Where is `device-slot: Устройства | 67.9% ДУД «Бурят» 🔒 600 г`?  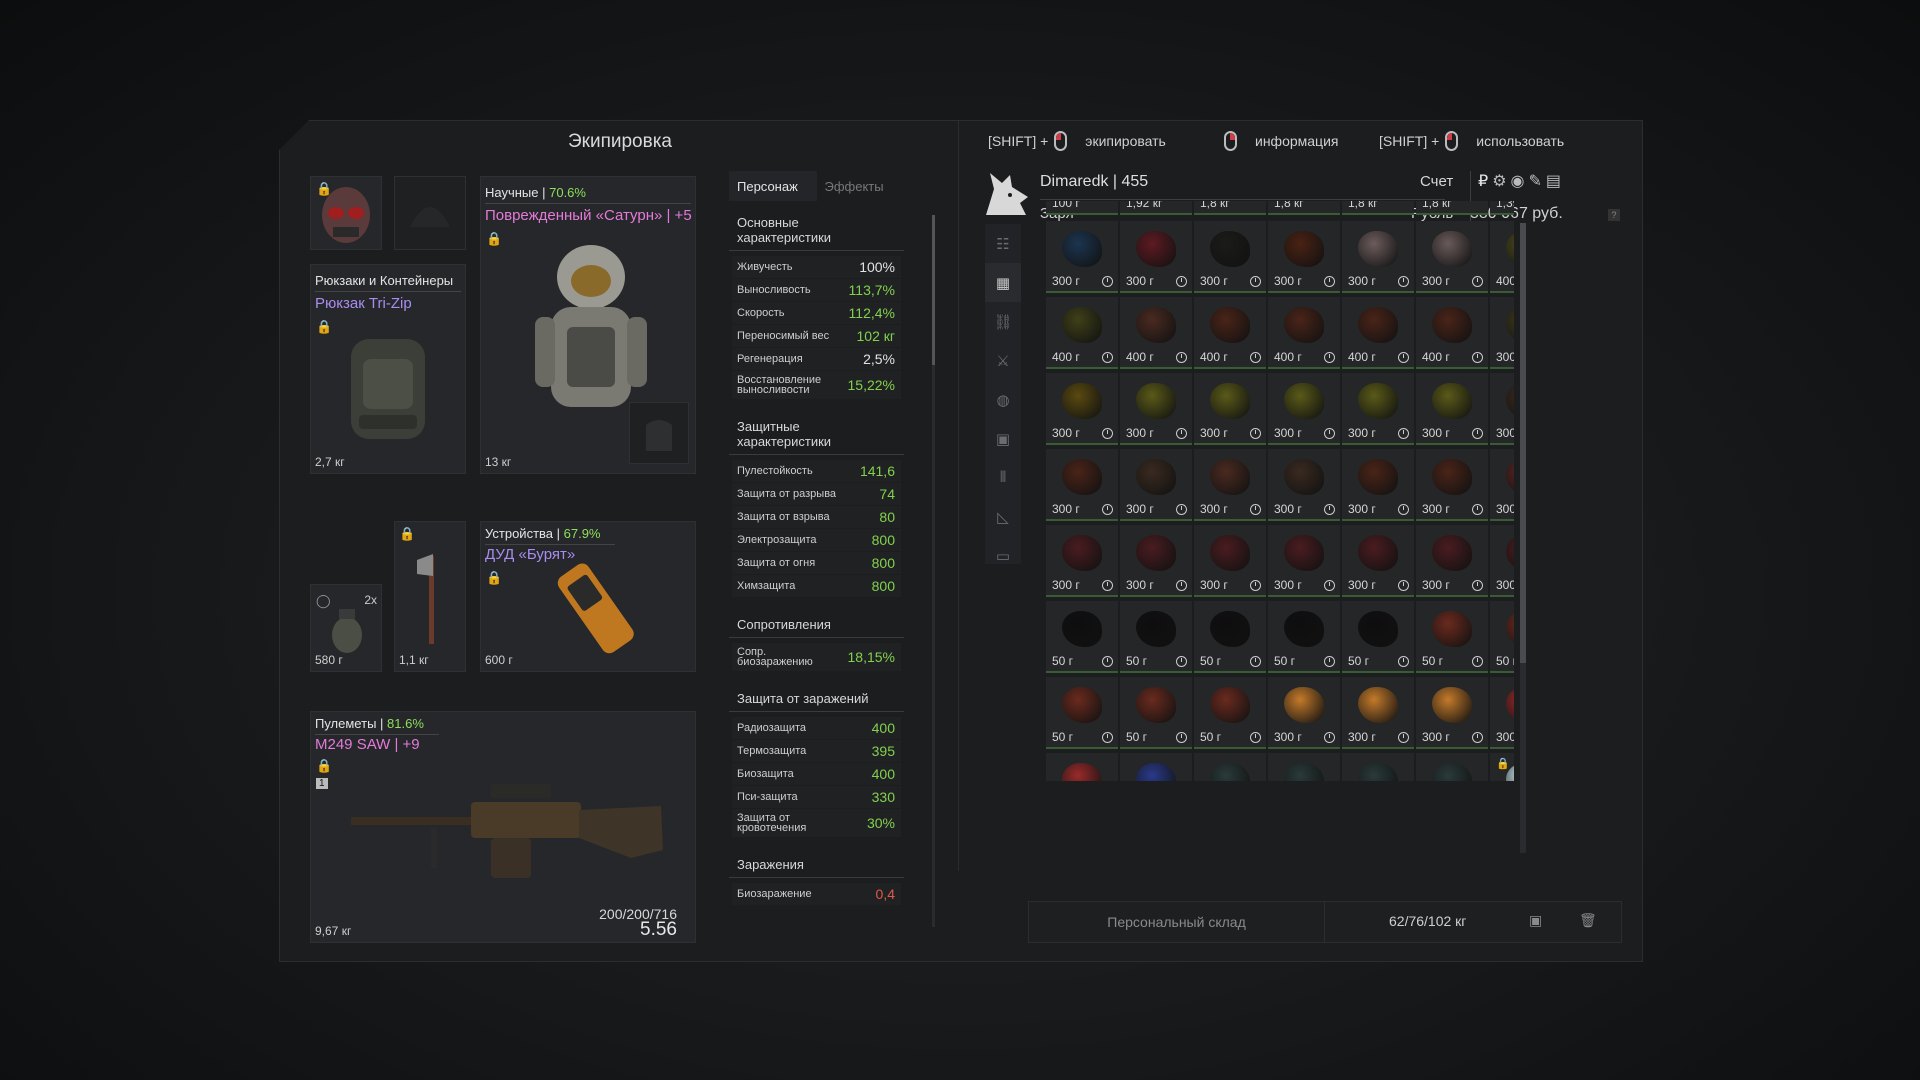 device-slot: Устройства | 67.9% ДУД «Бурят» 🔒 600 г is located at coordinates (588, 596).